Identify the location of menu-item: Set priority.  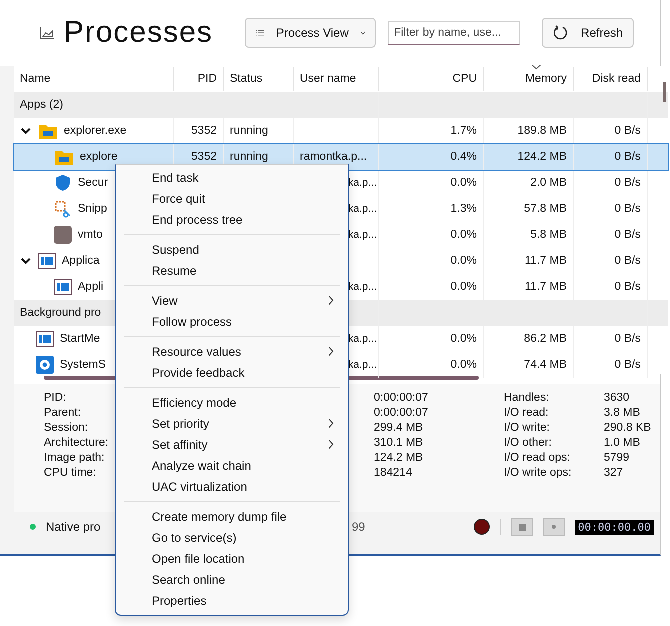
(232, 423).